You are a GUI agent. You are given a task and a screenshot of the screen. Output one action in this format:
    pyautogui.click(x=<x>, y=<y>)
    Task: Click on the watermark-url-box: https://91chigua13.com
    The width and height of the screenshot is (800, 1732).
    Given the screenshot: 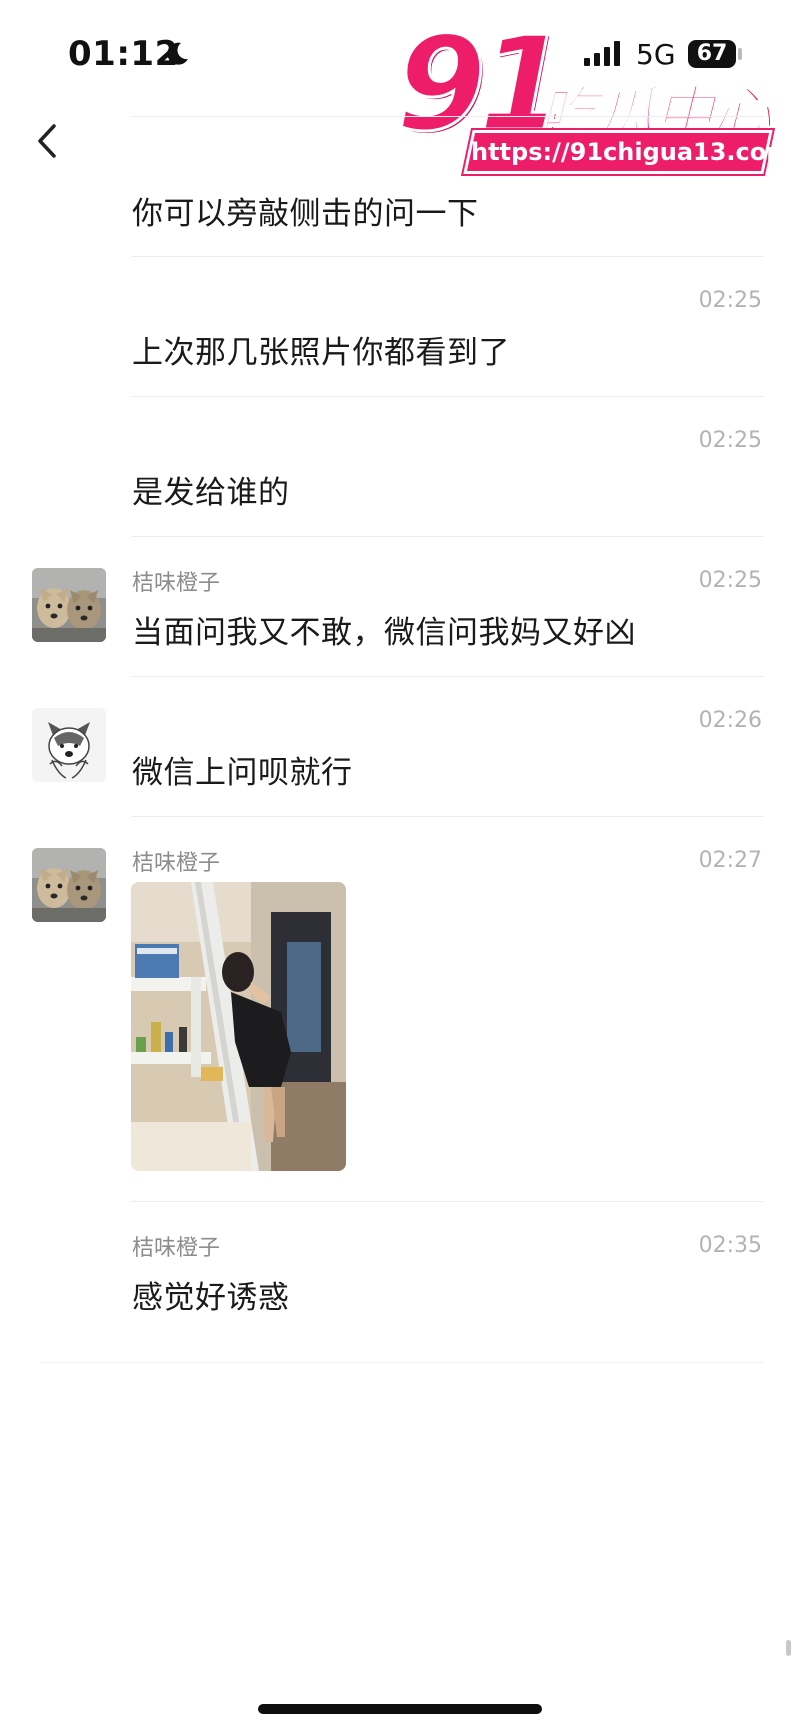 What is the action you would take?
    pyautogui.click(x=627, y=152)
    